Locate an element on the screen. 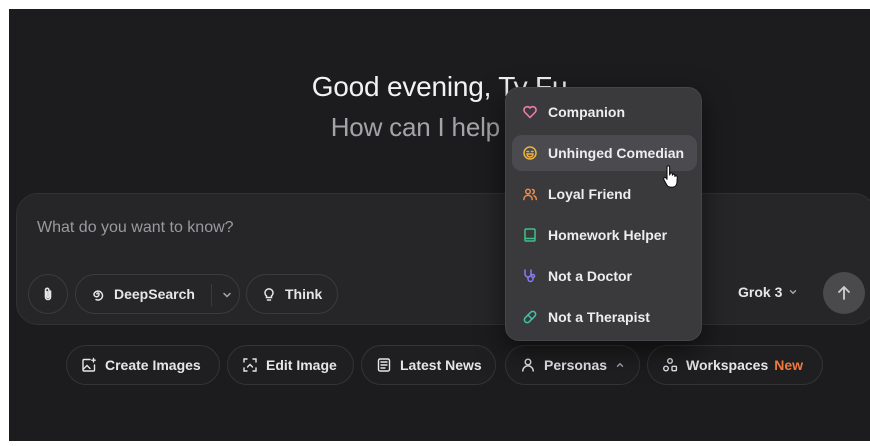 Image resolution: width=870 pixels, height=446 pixels. newspaper-icon is located at coordinates (384, 365).